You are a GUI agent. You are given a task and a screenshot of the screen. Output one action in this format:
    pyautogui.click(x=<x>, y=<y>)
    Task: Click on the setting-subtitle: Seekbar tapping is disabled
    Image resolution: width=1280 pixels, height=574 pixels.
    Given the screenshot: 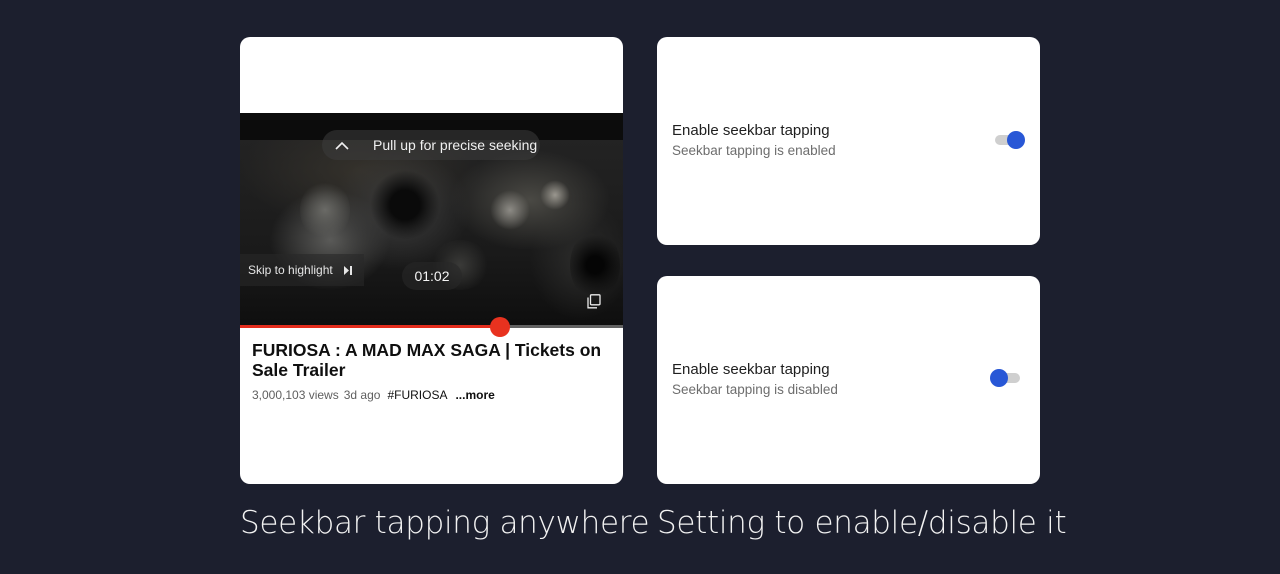 What is the action you would take?
    pyautogui.click(x=755, y=389)
    